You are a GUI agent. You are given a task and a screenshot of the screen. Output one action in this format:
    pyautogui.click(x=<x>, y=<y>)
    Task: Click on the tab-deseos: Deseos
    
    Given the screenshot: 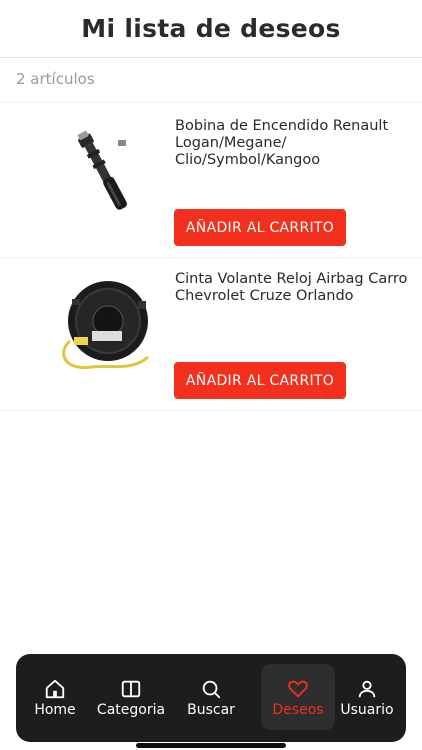 What is the action you would take?
    pyautogui.click(x=298, y=697)
    